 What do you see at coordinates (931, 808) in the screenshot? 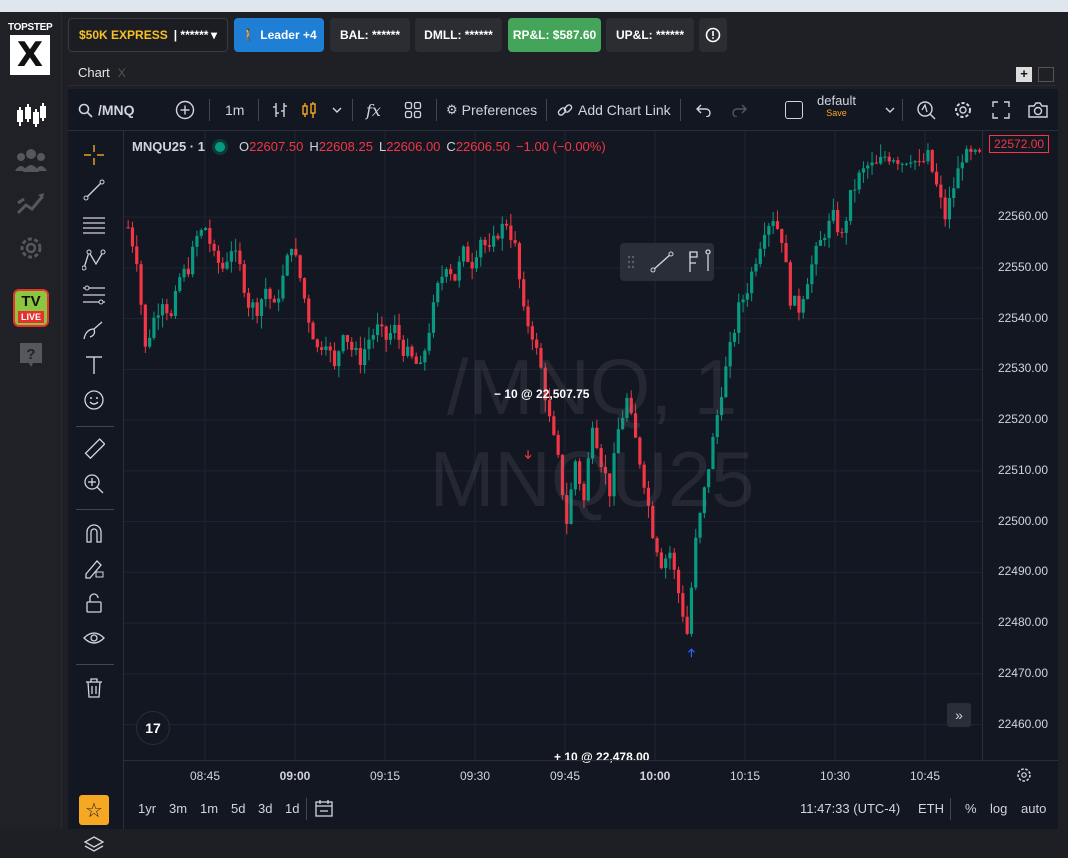
I see `session-toggle: ETH` at bounding box center [931, 808].